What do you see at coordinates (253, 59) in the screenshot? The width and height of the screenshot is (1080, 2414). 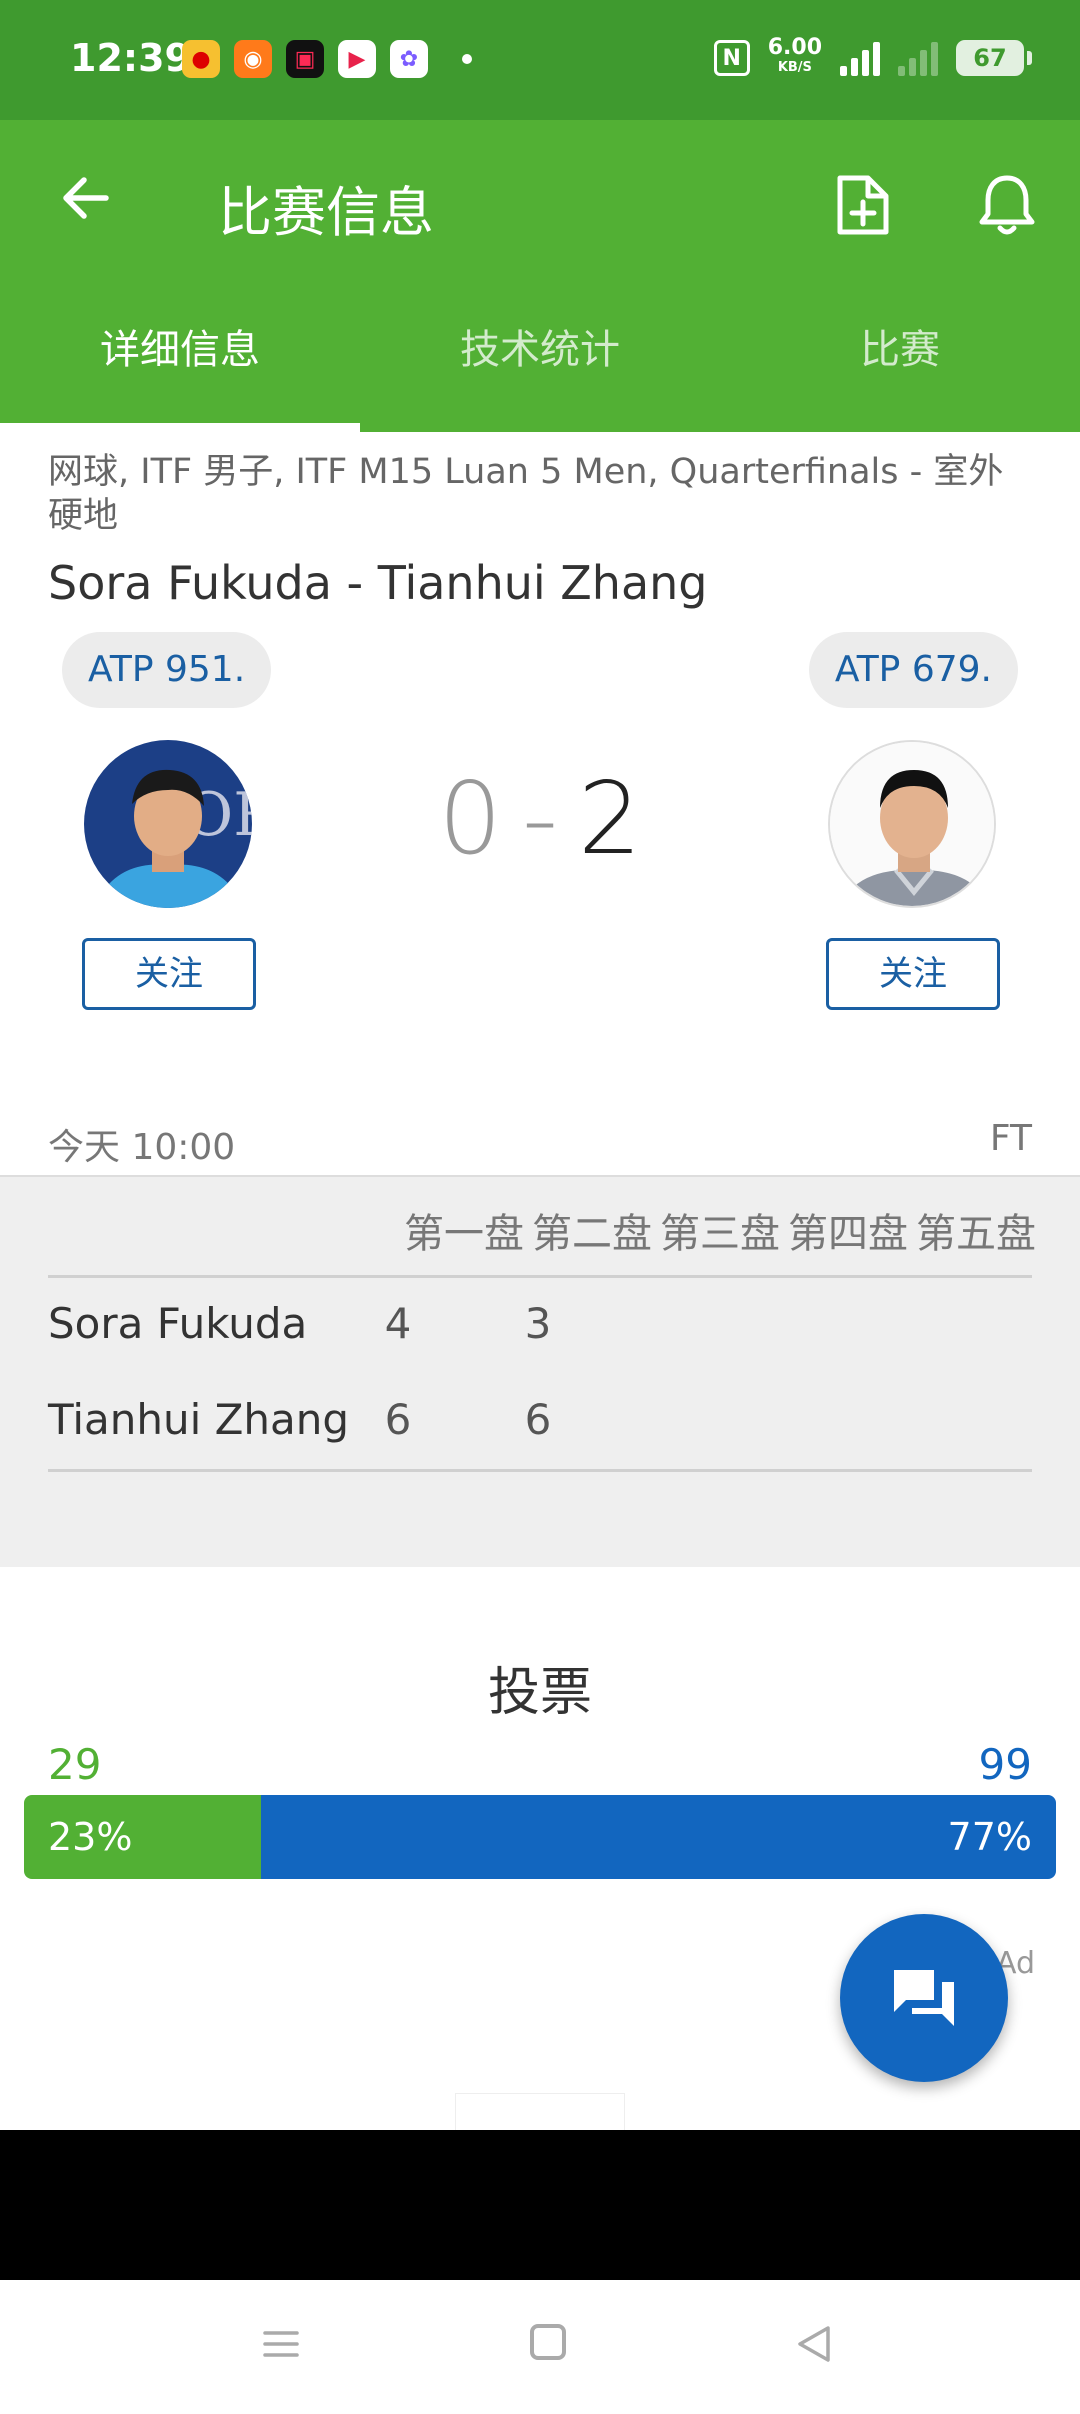 I see `taobao-icon: ◉` at bounding box center [253, 59].